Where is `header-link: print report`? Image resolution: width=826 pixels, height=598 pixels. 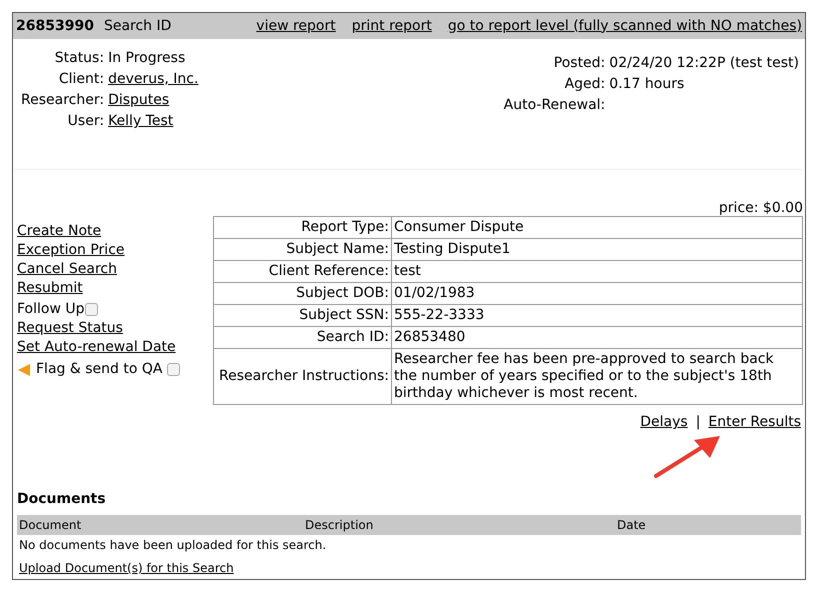 header-link: print report is located at coordinates (392, 26).